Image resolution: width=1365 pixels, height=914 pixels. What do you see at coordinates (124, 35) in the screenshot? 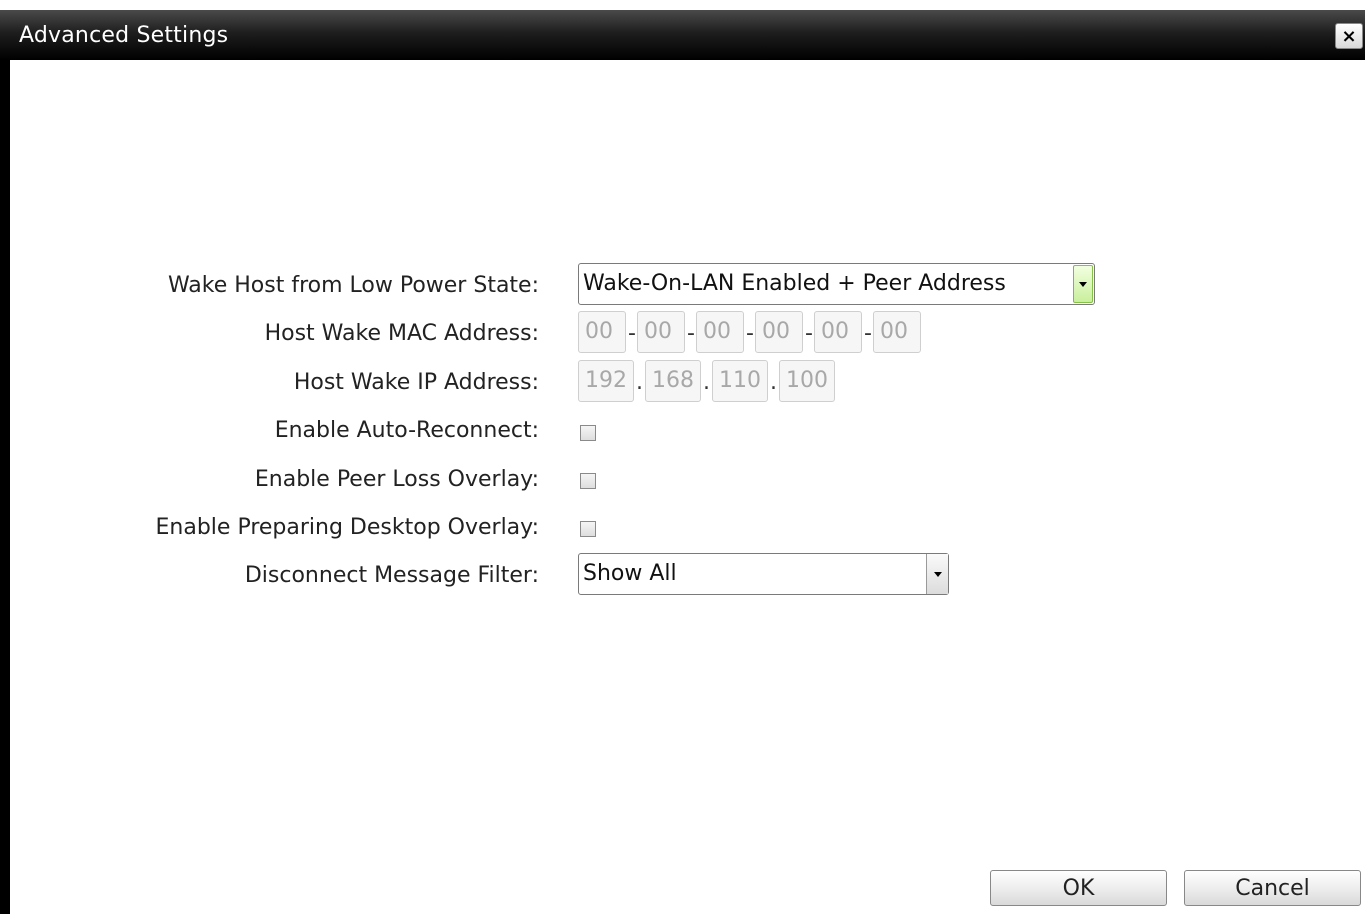
I see `dialog-title: Advanced Settings` at bounding box center [124, 35].